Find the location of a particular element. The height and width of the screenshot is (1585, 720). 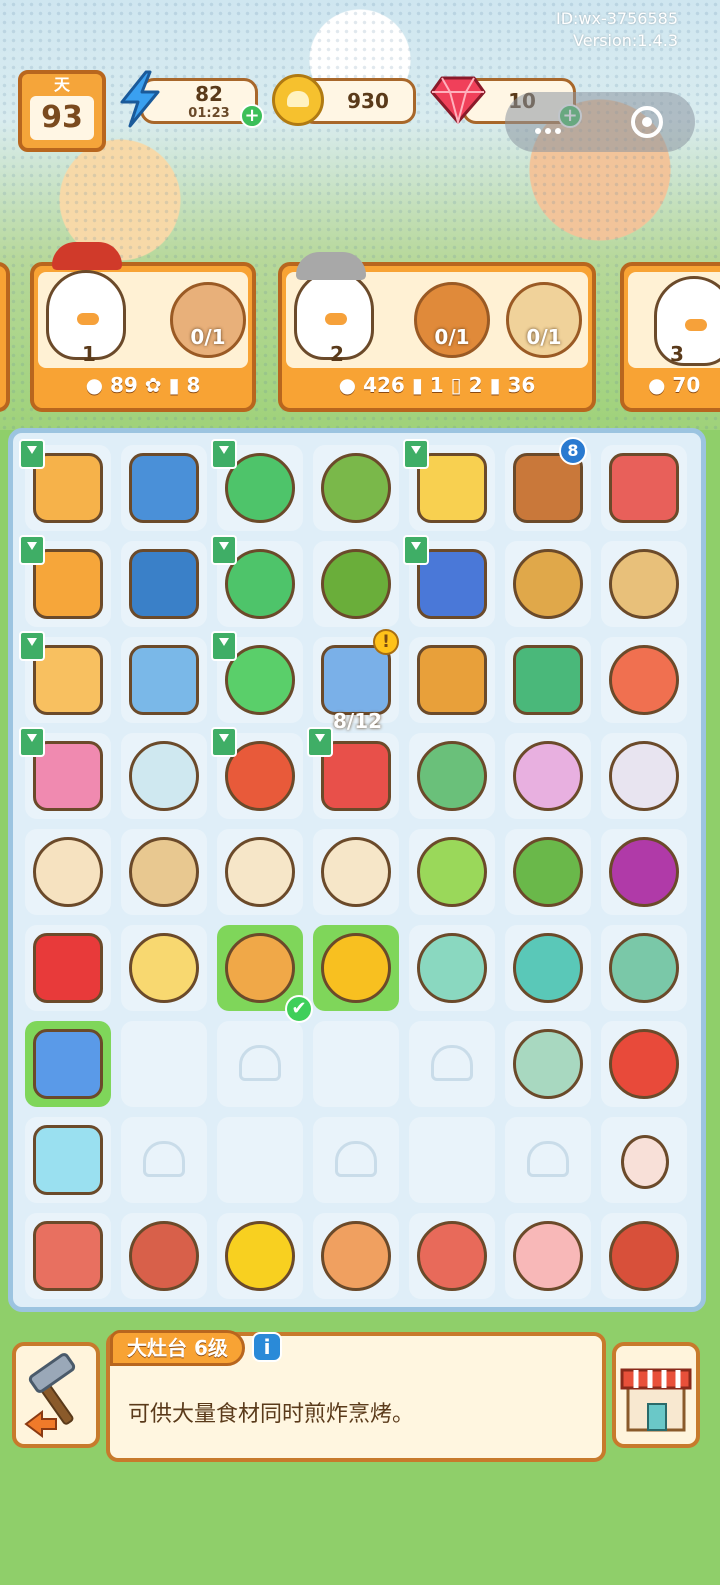

add-energy-button: + is located at coordinates (252, 116).